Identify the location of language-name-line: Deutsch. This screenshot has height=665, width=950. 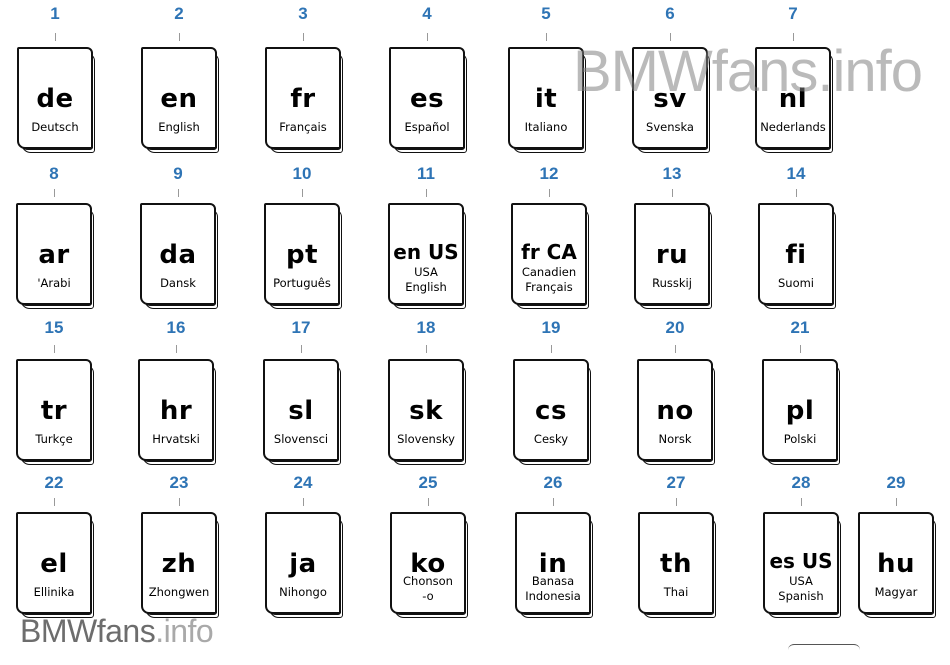
(55, 127).